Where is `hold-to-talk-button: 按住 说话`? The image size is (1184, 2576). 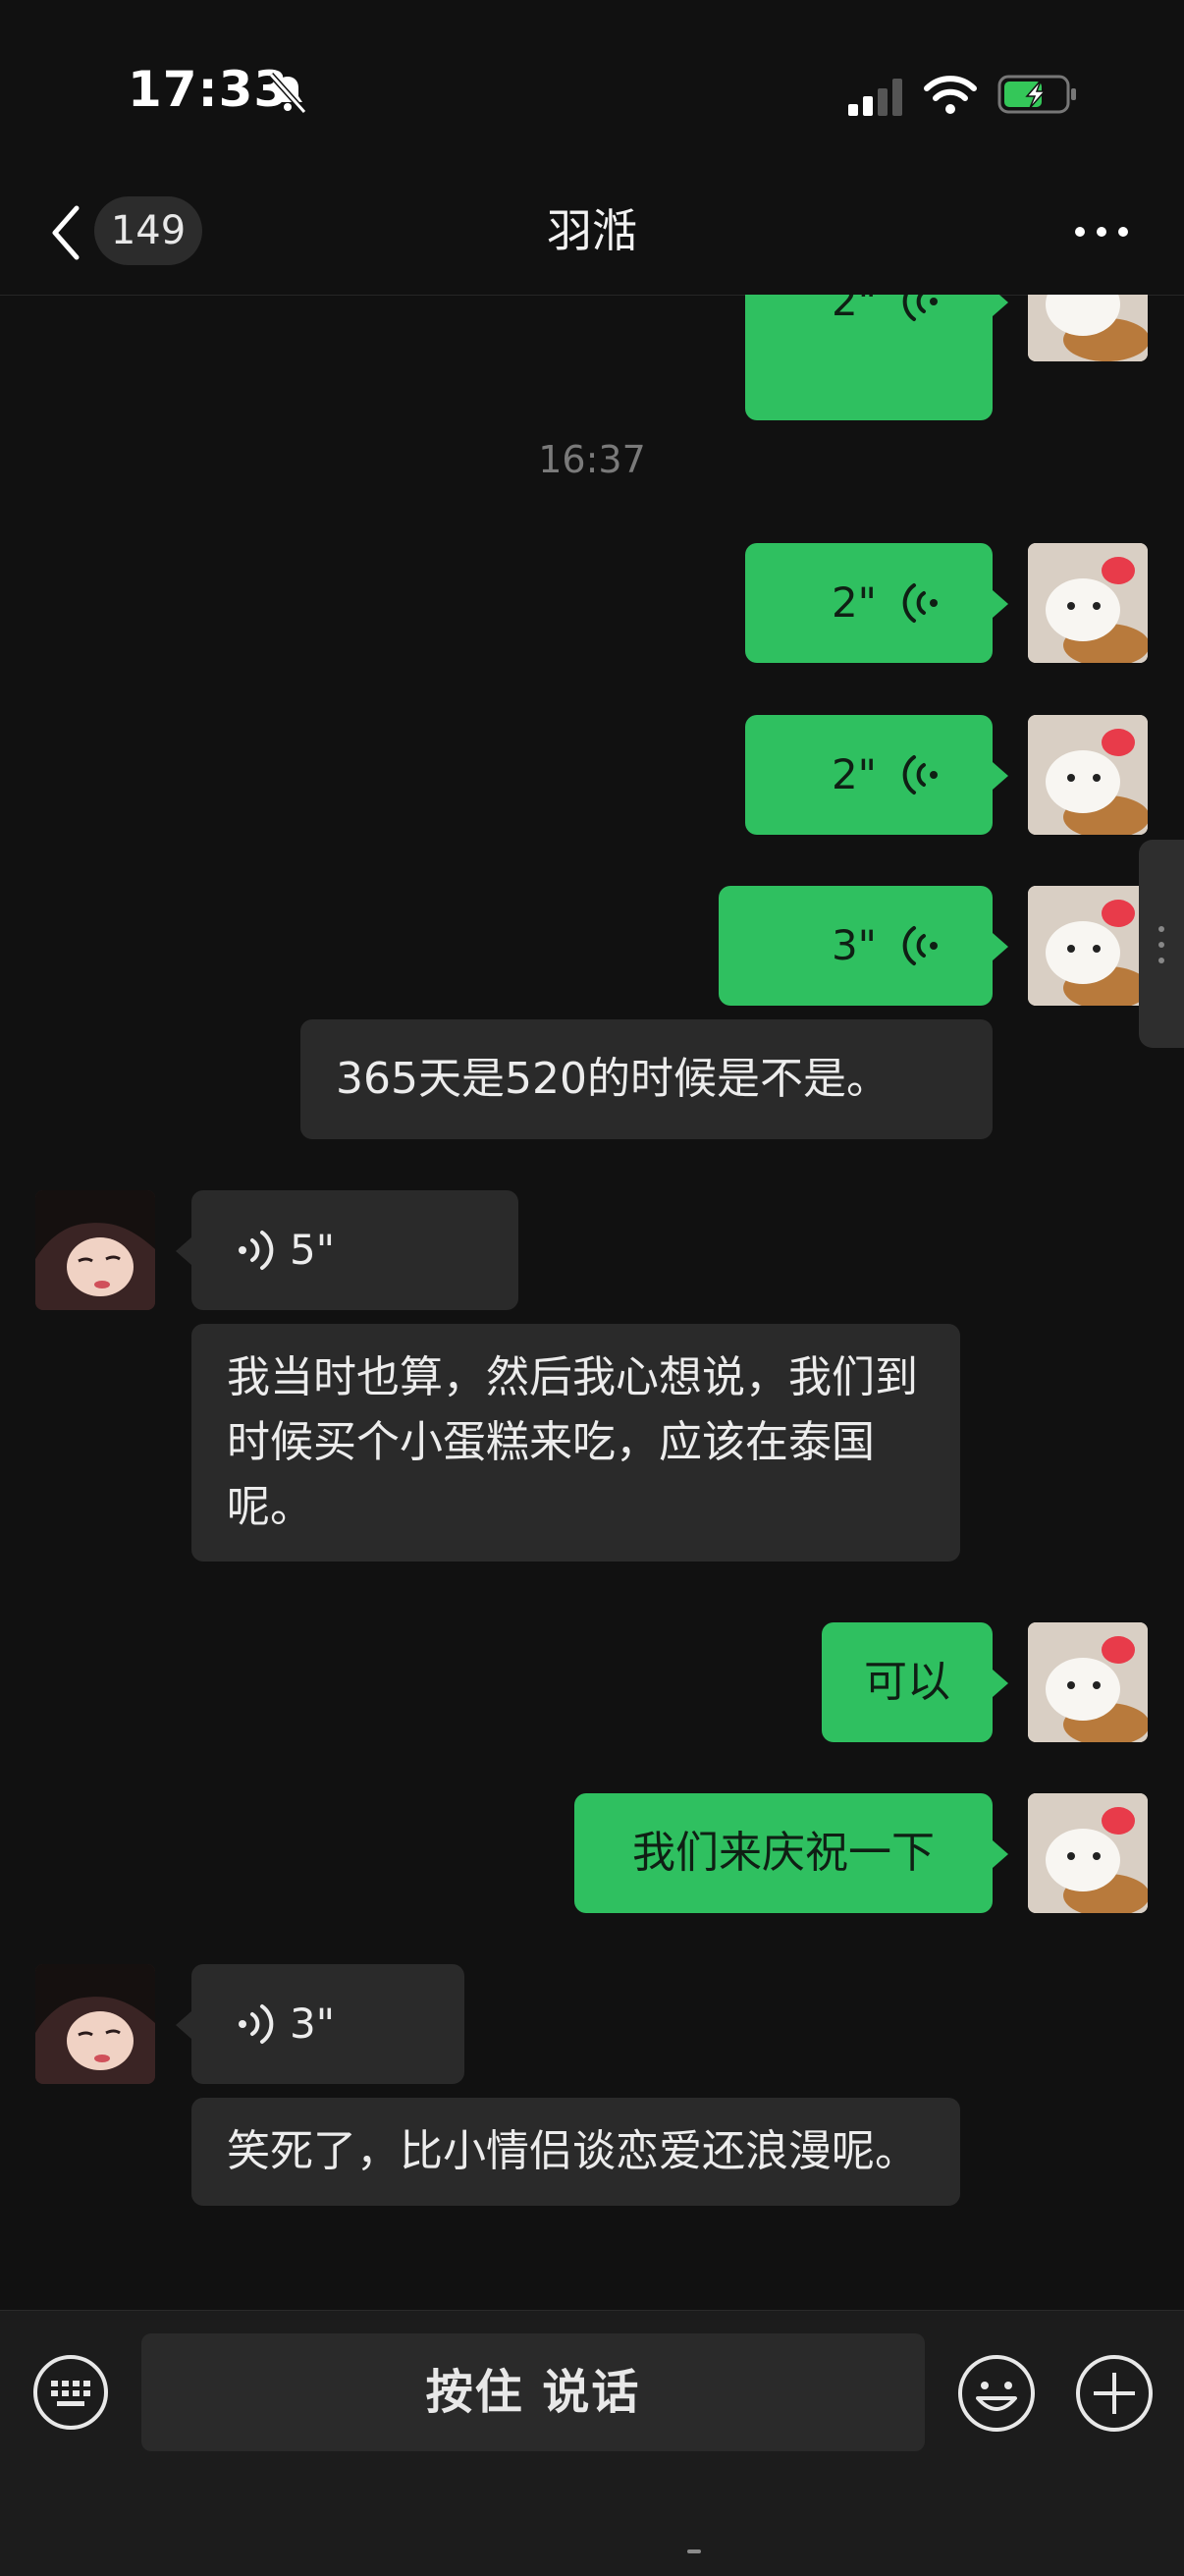
hold-to-talk-button: 按住 说话 is located at coordinates (533, 2392).